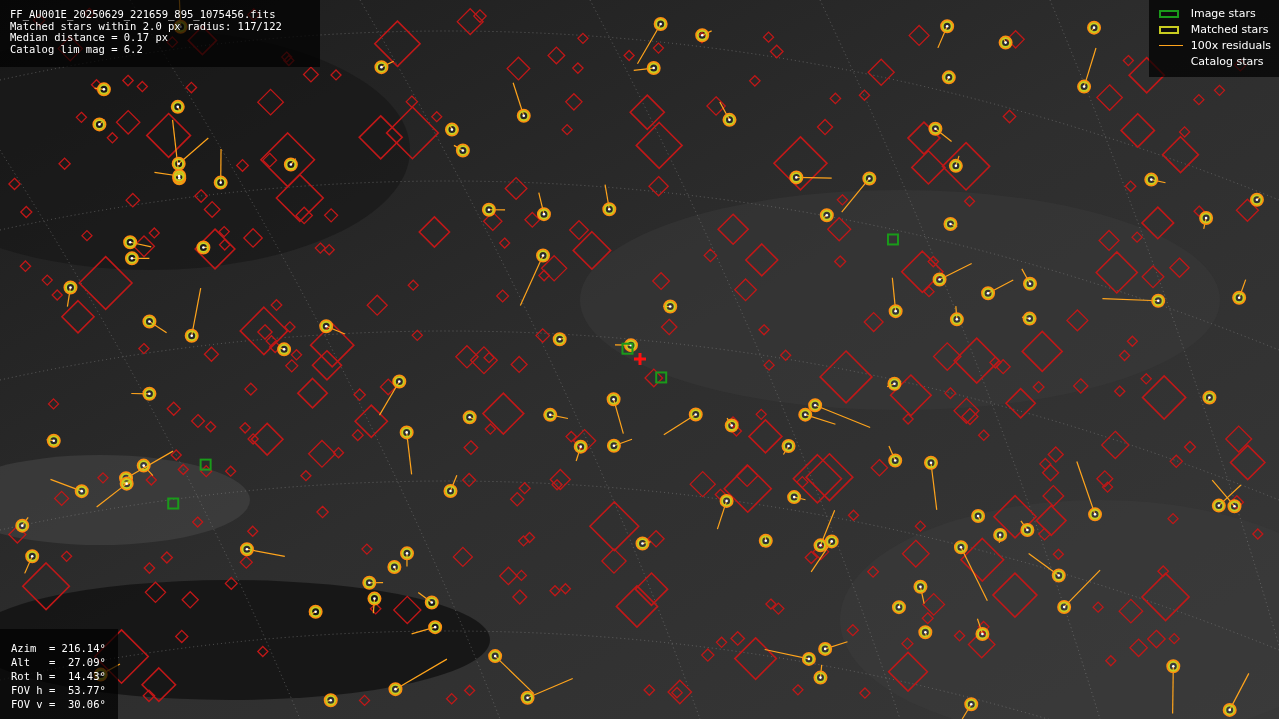 This screenshot has height=719, width=1279. Describe the element at coordinates (58, 704) in the screenshot. I see `pointing-text: FOV v = 30.06°` at that location.